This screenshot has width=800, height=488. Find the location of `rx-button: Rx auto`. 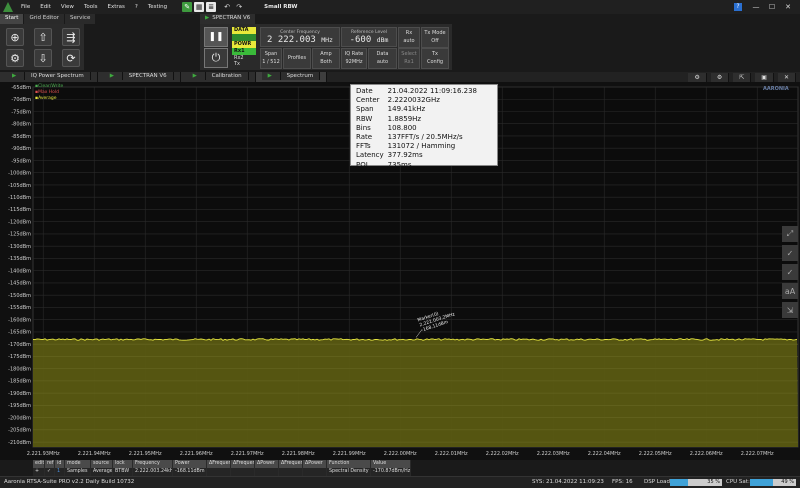

rx-button: Rx auto is located at coordinates (409, 37).